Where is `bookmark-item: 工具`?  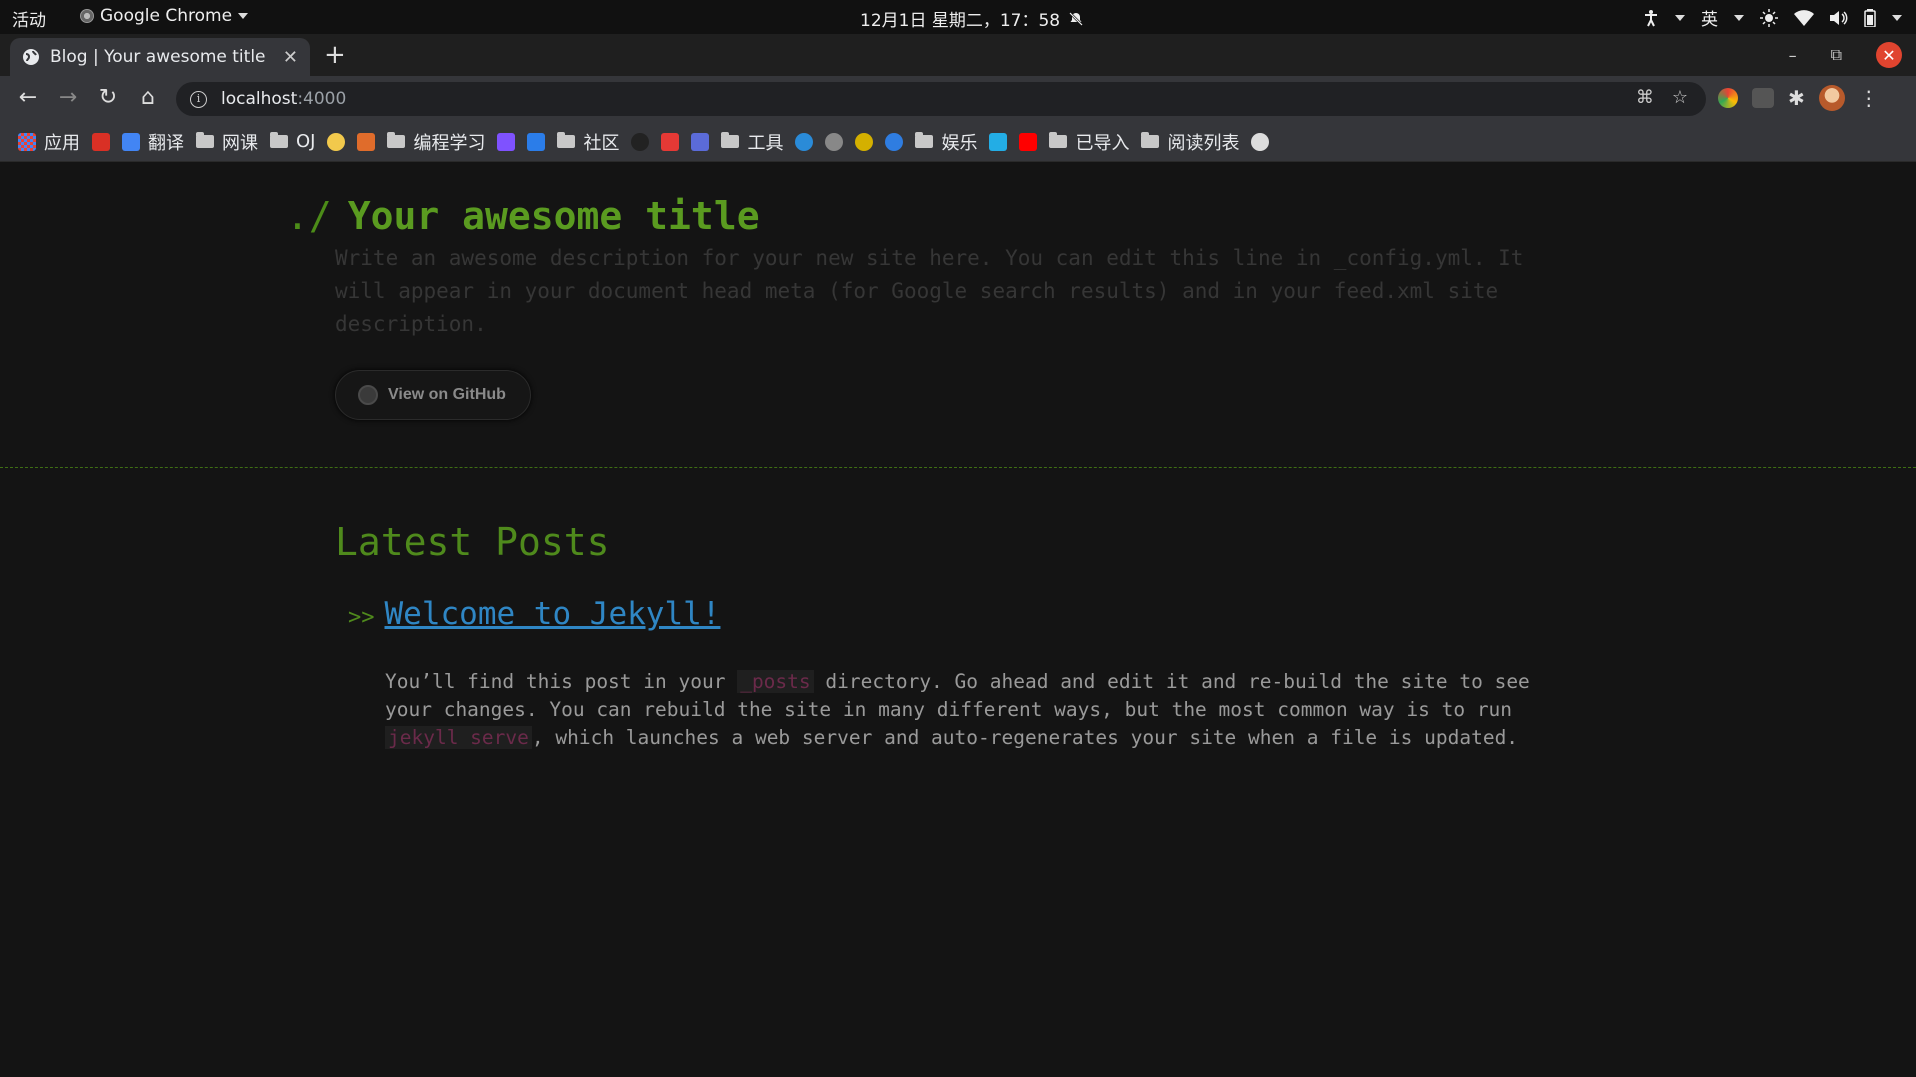
bookmark-item: 工具 is located at coordinates (752, 142).